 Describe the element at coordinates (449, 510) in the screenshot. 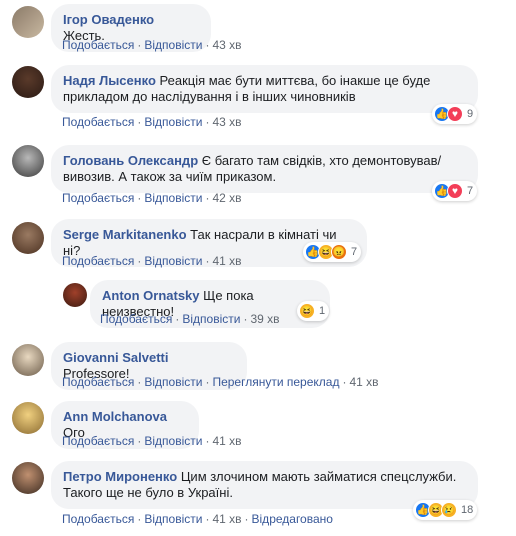

I see `sad-reaction-icon: 😢` at that location.